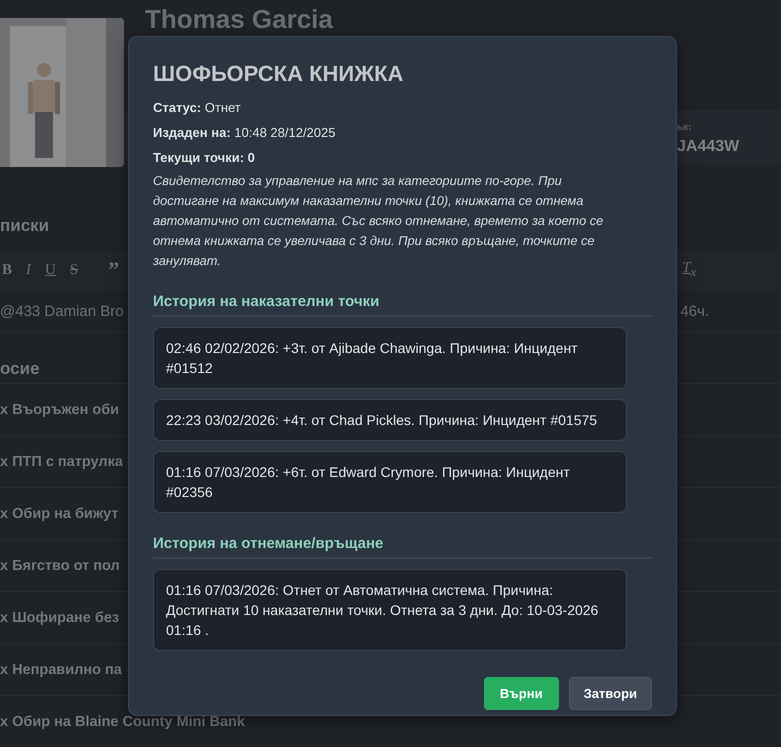 This screenshot has height=747, width=781. What do you see at coordinates (61, 462) in the screenshot?
I see `record-item: х ПТП с патрулка` at bounding box center [61, 462].